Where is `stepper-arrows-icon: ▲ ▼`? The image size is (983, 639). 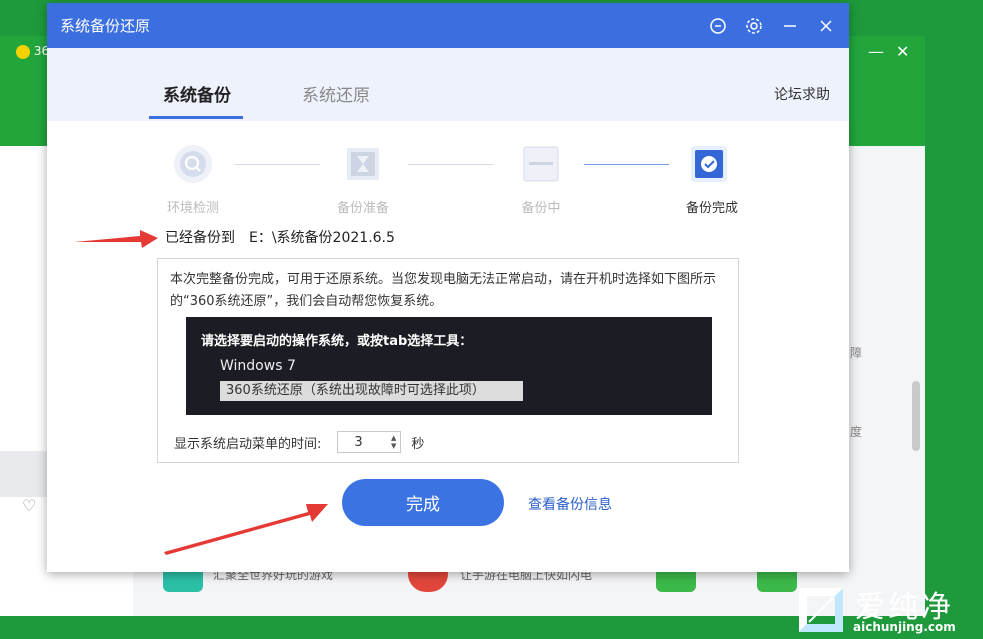
stepper-arrows-icon: ▲ ▼ is located at coordinates (393, 442).